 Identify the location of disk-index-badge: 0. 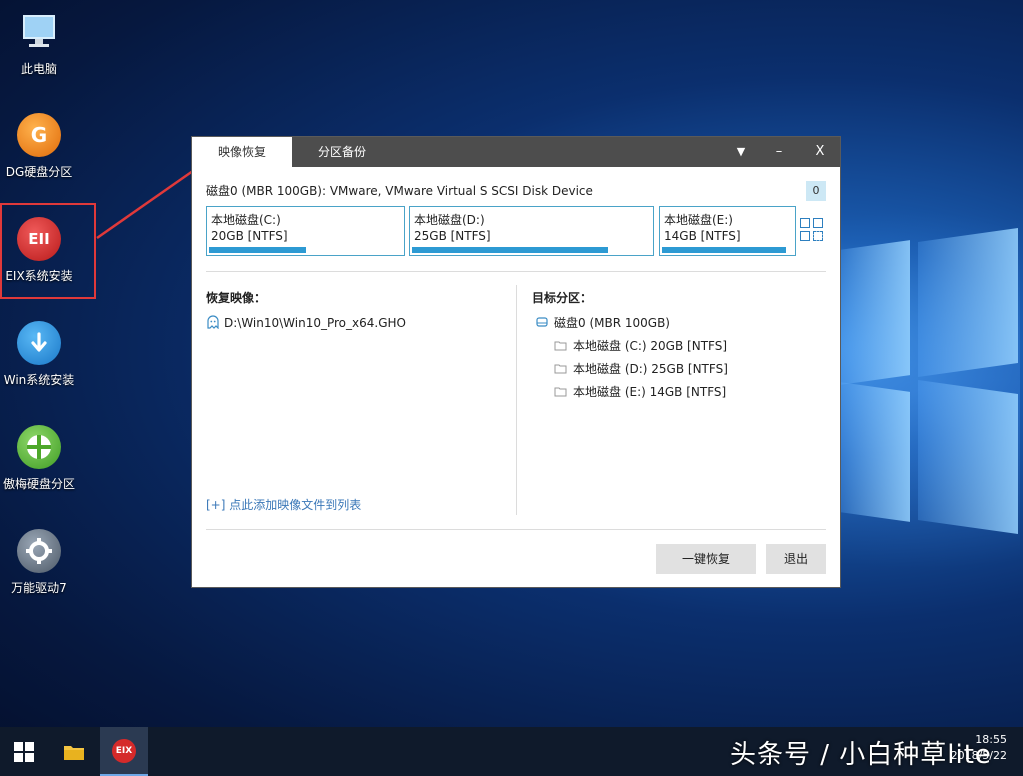
(816, 191).